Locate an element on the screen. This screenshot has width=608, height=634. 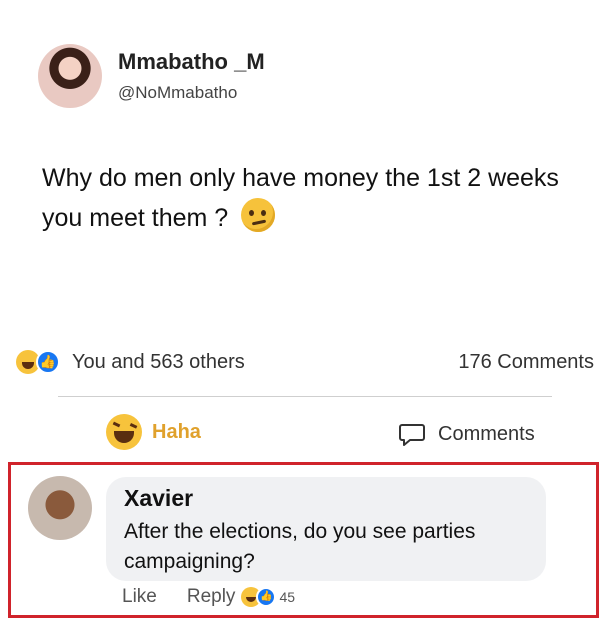
haha-button: Haha is located at coordinates (153, 432).